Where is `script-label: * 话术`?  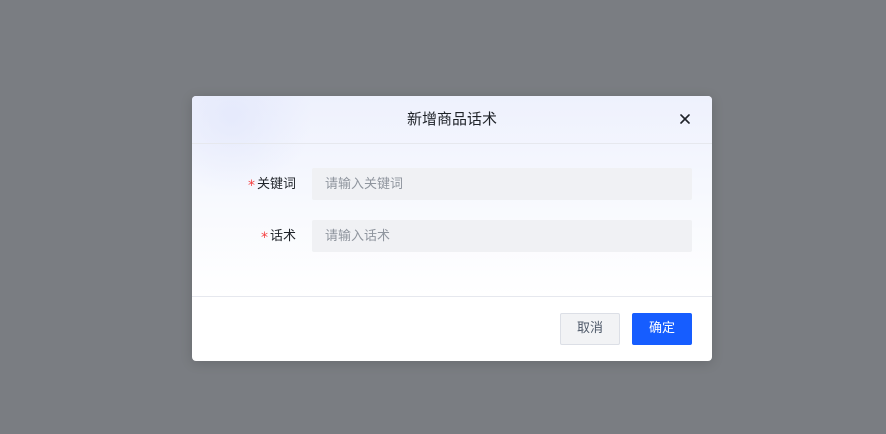 script-label: * 话术 is located at coordinates (278, 236).